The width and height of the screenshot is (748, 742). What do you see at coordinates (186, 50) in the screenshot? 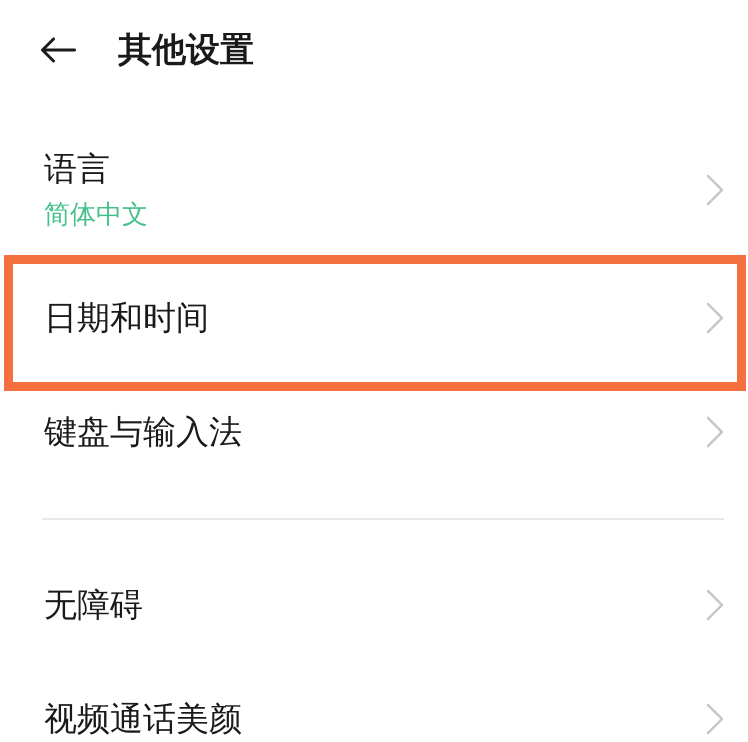
I see `page-title: 其他设置` at bounding box center [186, 50].